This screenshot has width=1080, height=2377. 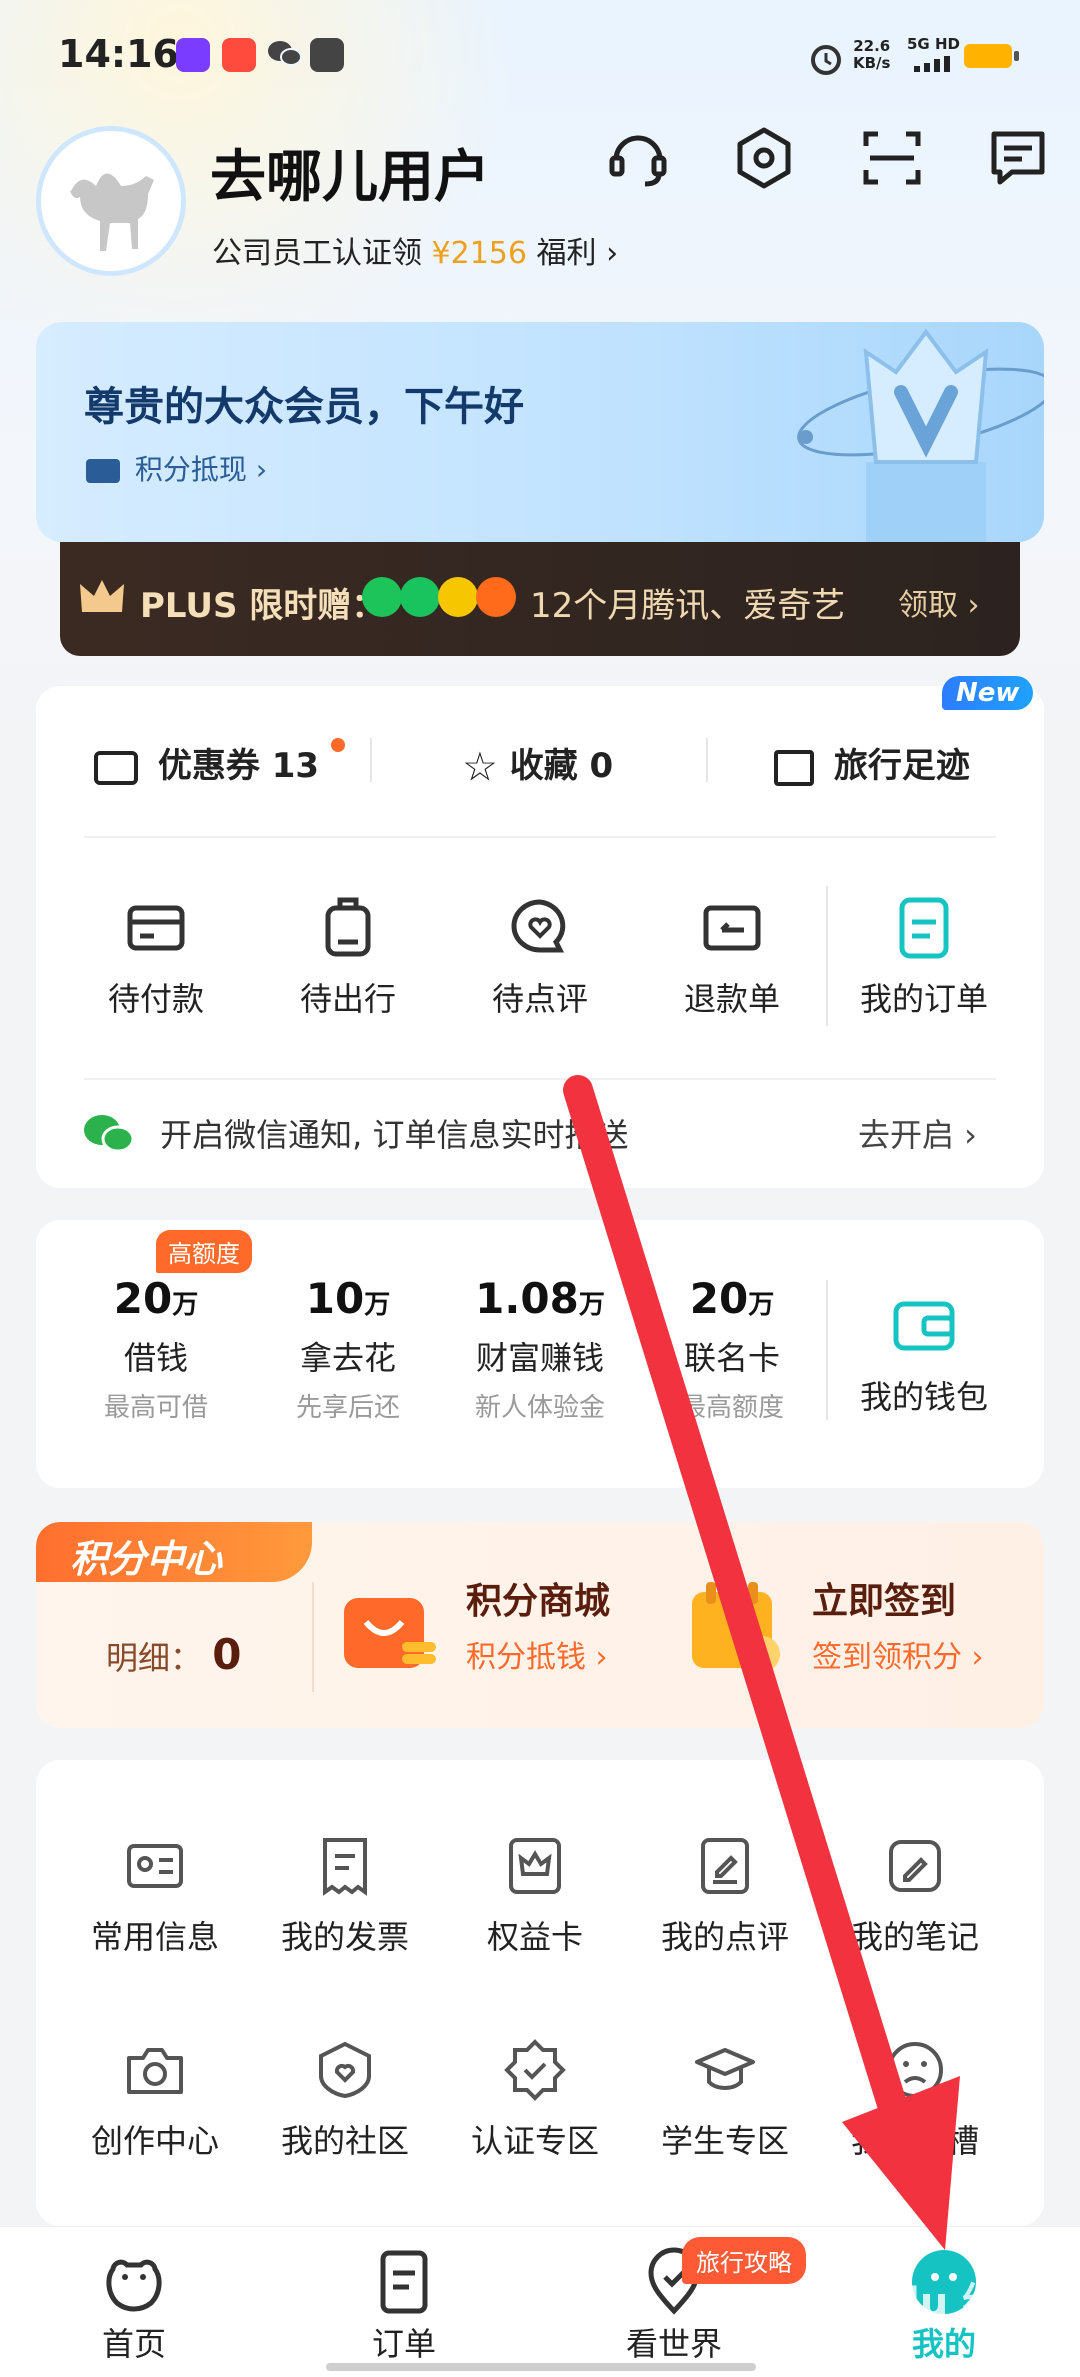 I want to click on member-card: 尊贵的大众会员，下午好 积分抵现 ›, so click(x=540, y=432).